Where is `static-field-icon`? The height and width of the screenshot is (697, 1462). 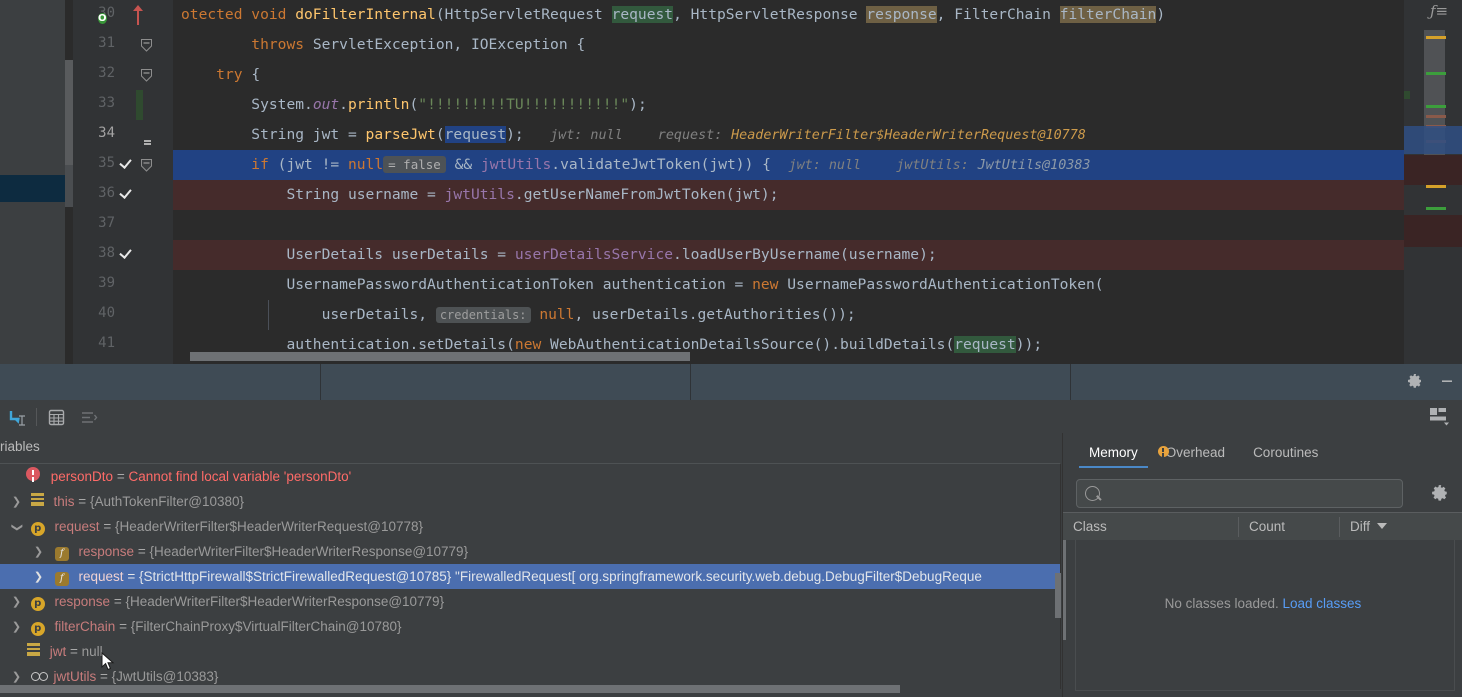
static-field-icon is located at coordinates (39, 676).